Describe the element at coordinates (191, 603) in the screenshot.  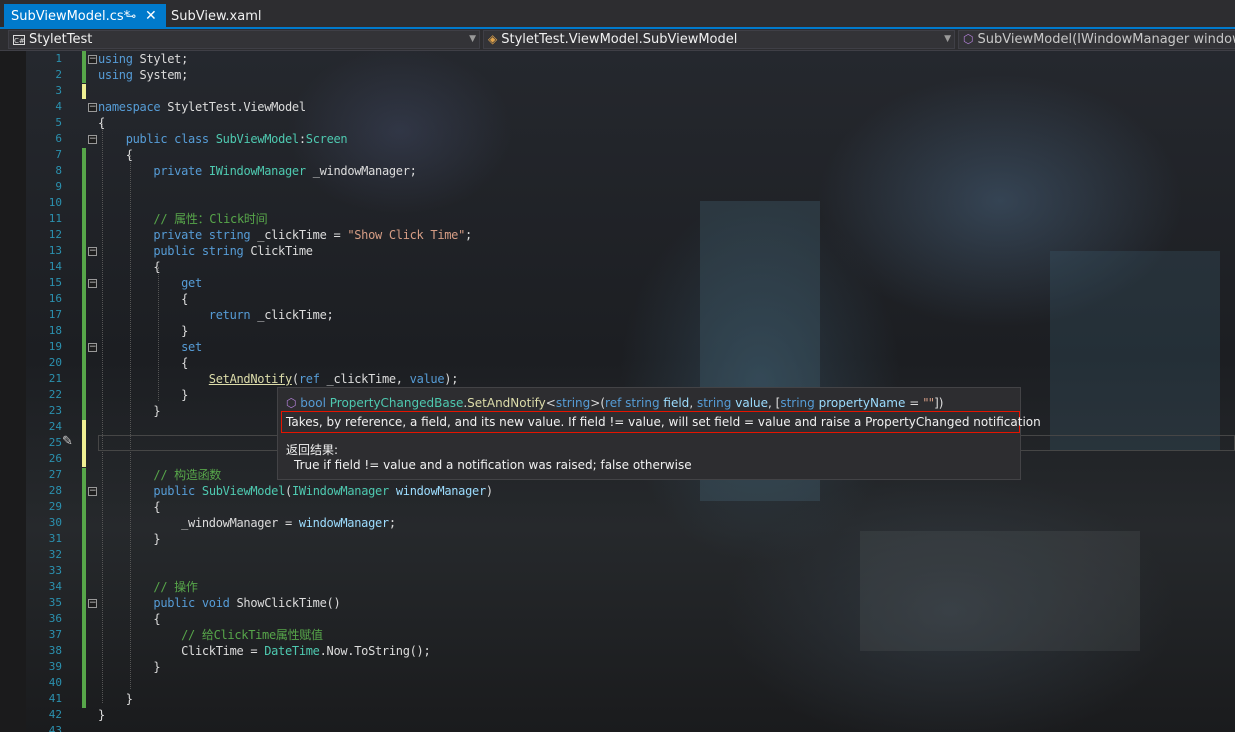
I see `code-token: public void` at that location.